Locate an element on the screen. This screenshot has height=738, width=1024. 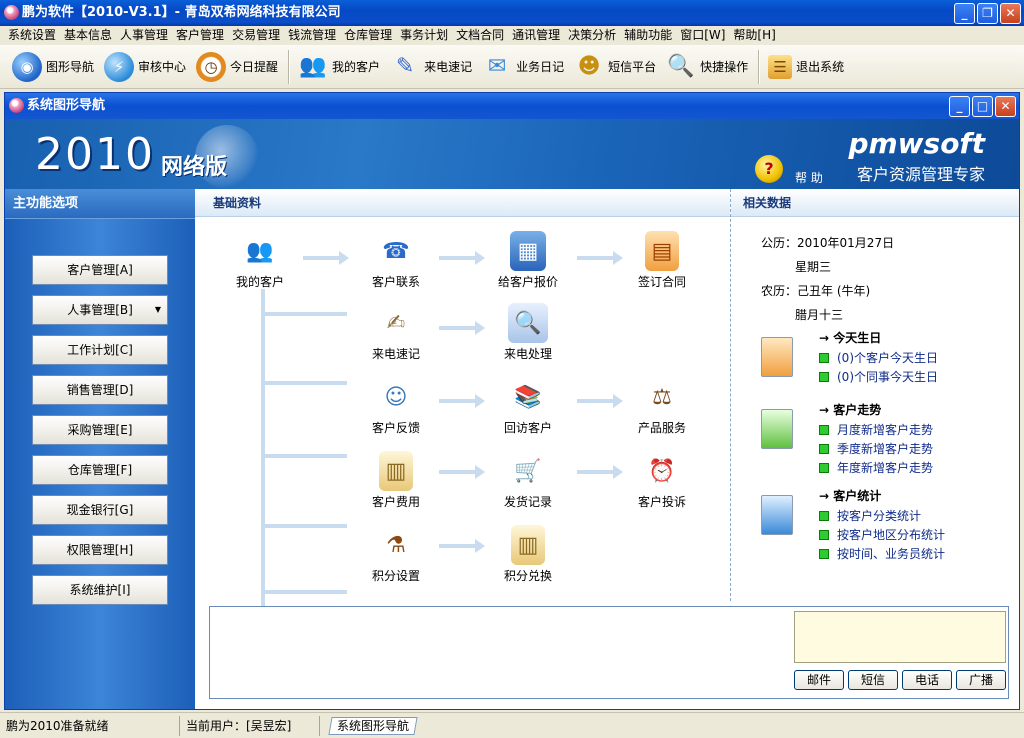
menu-basic-info: 基本信息 is located at coordinates (88, 35).